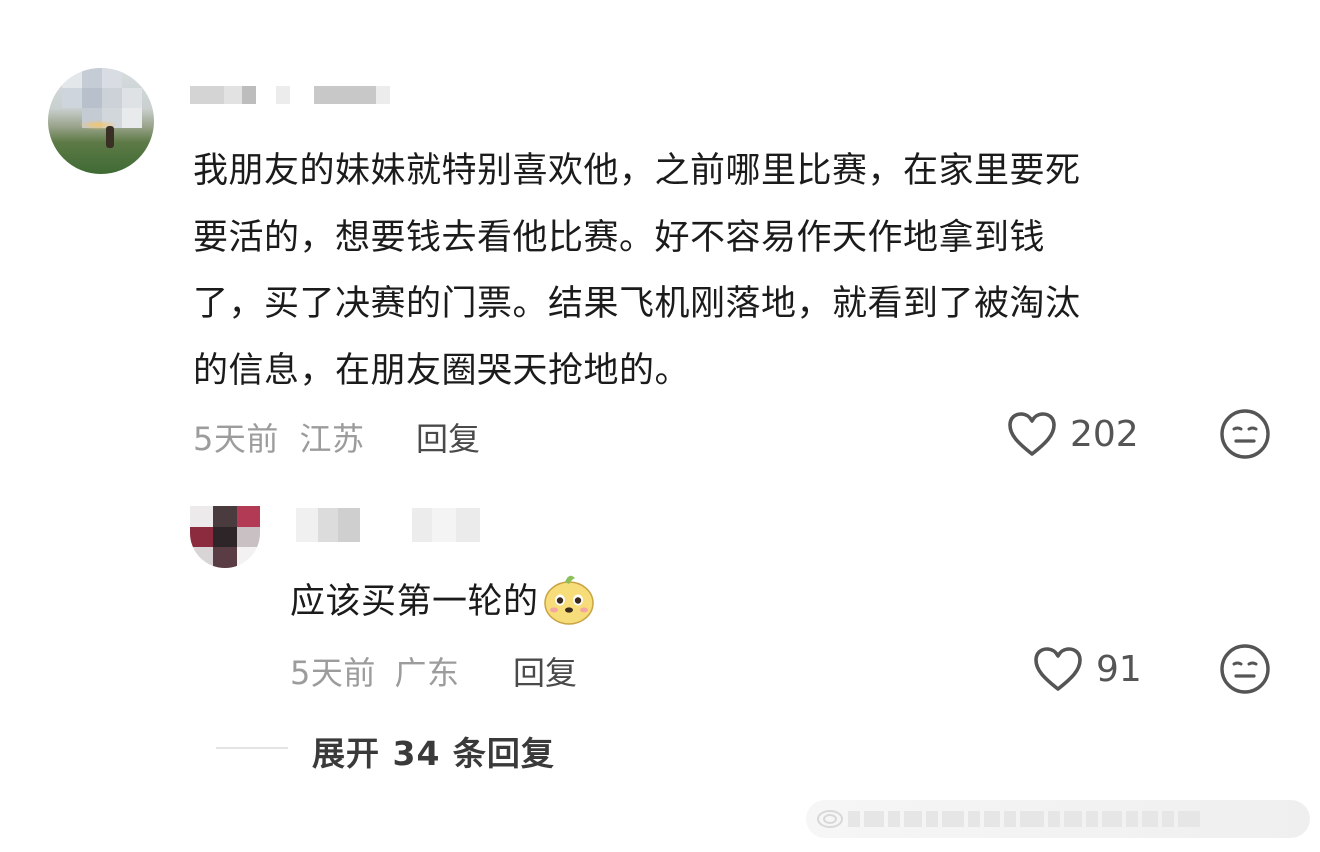  I want to click on commenter-avatar, so click(101, 121).